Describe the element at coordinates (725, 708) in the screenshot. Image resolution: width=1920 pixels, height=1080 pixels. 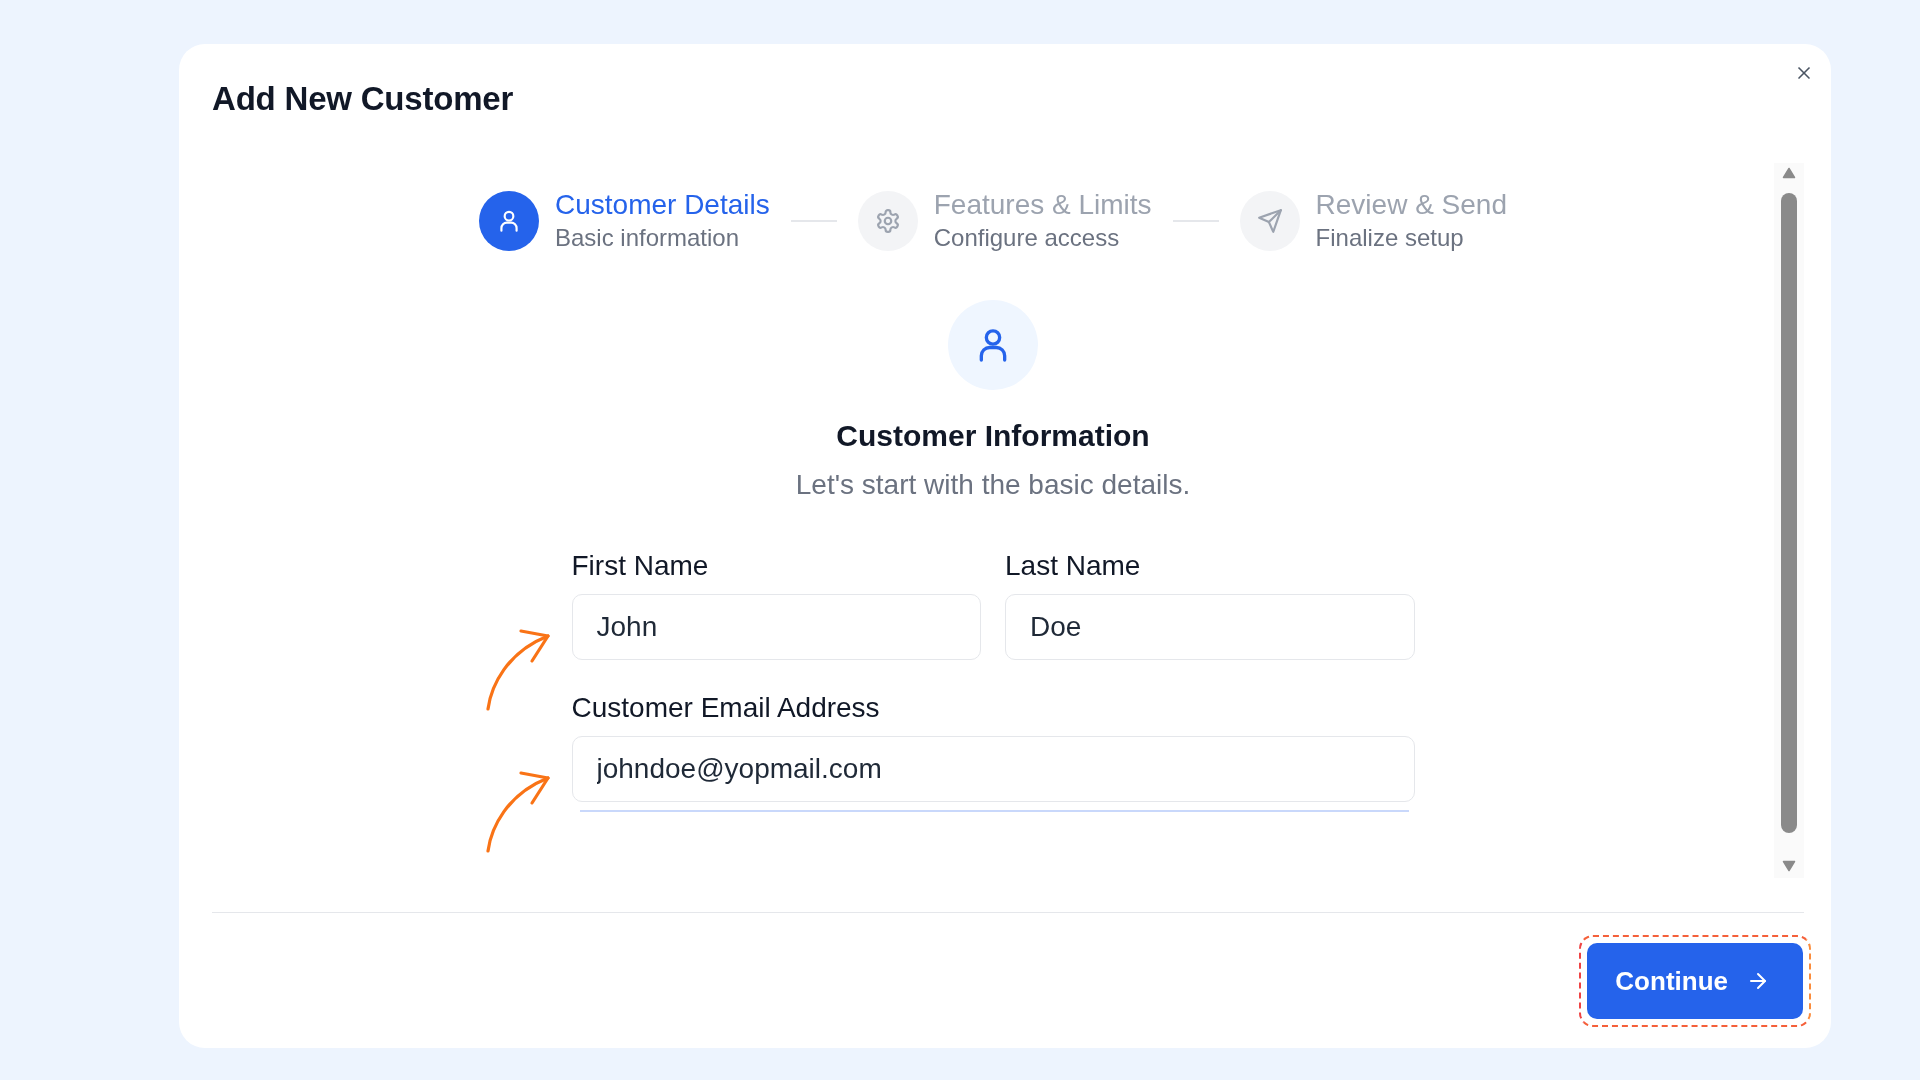
I see `field-label: Customer Email Address` at that location.